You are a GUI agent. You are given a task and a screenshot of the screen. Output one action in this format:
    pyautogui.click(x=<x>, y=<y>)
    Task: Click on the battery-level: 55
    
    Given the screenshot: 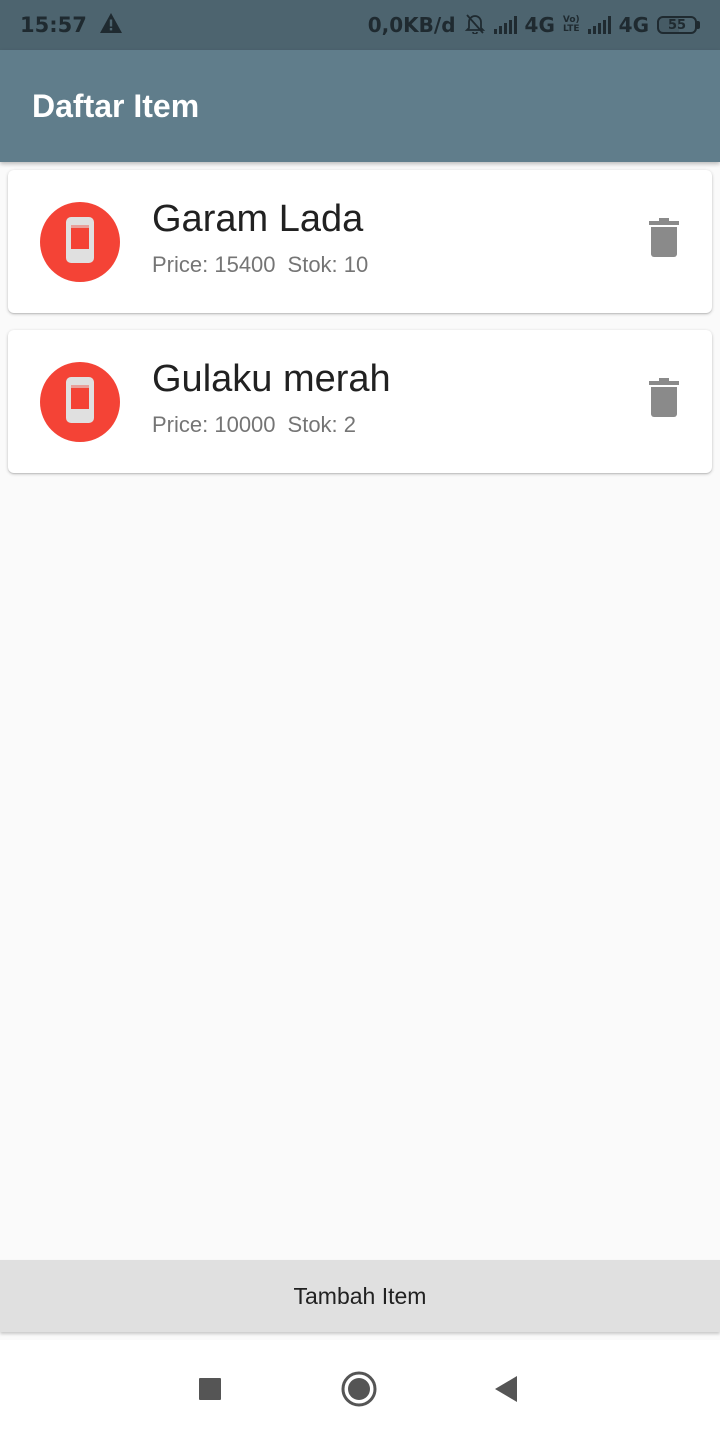 What is the action you would take?
    pyautogui.click(x=677, y=25)
    